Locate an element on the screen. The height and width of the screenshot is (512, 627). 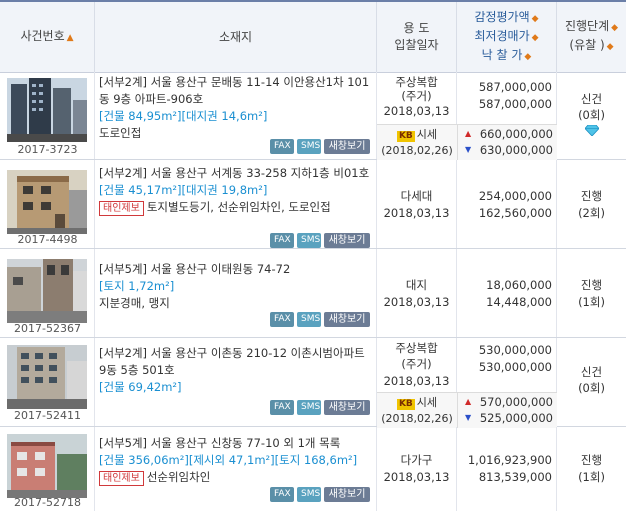
diamond-icon is located at coordinates (591, 132).